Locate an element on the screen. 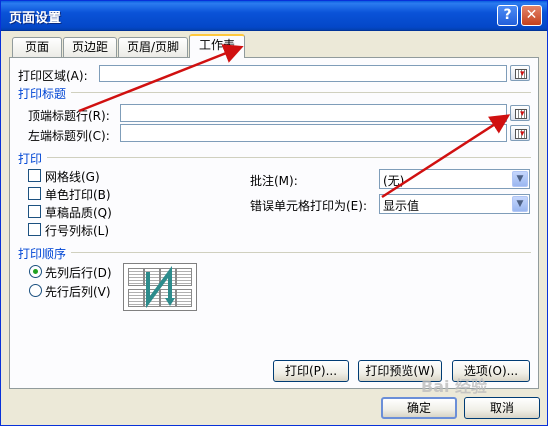 This screenshot has height=426, width=548. over-then-down-radio is located at coordinates (35, 290).